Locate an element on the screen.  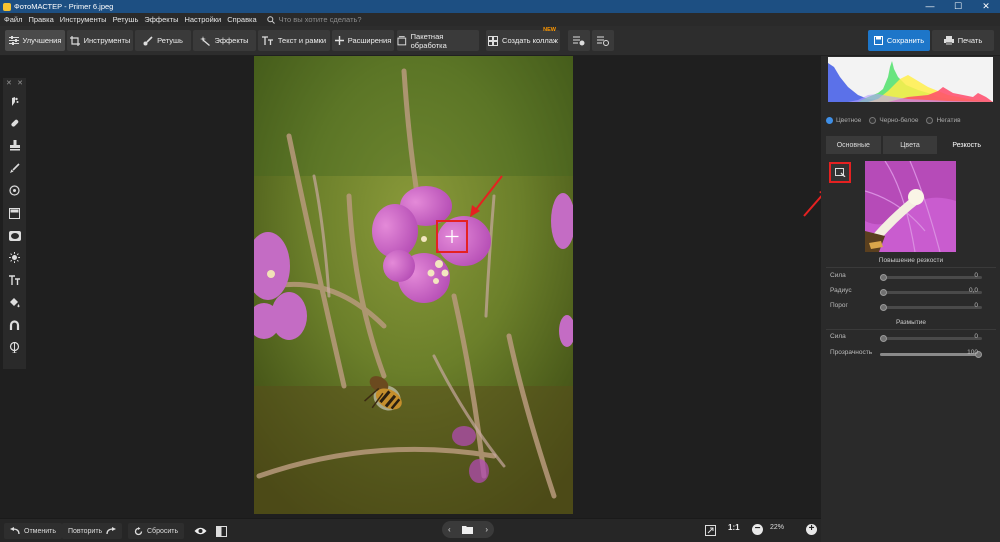
next-image-button: › is located at coordinates (486, 529).